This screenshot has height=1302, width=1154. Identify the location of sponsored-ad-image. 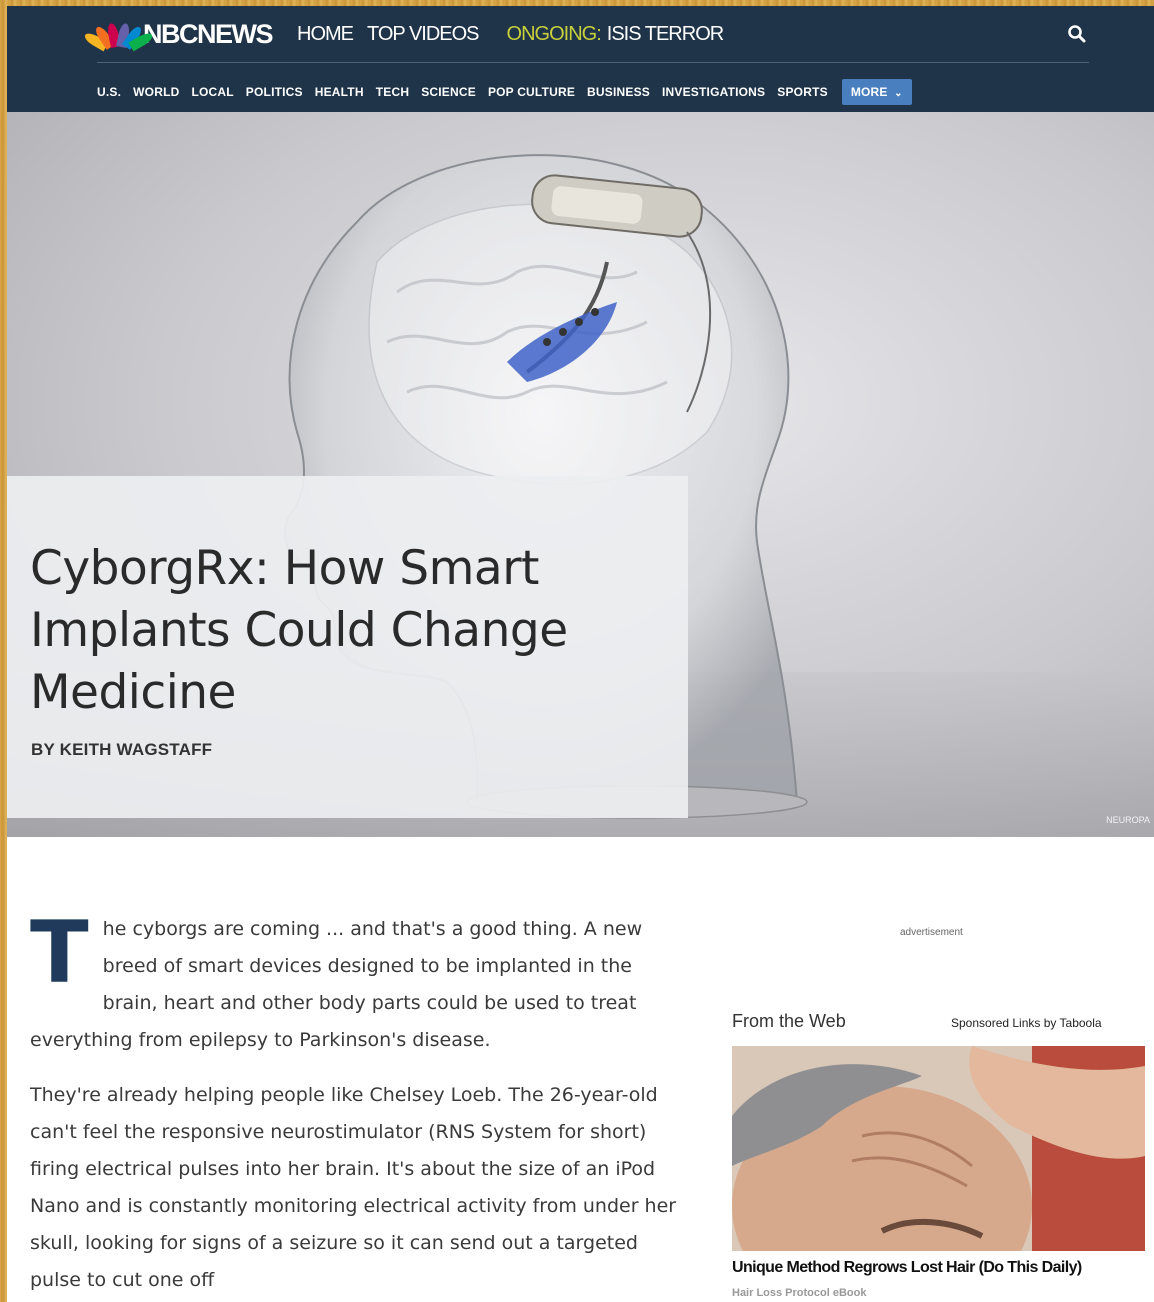
(938, 1148).